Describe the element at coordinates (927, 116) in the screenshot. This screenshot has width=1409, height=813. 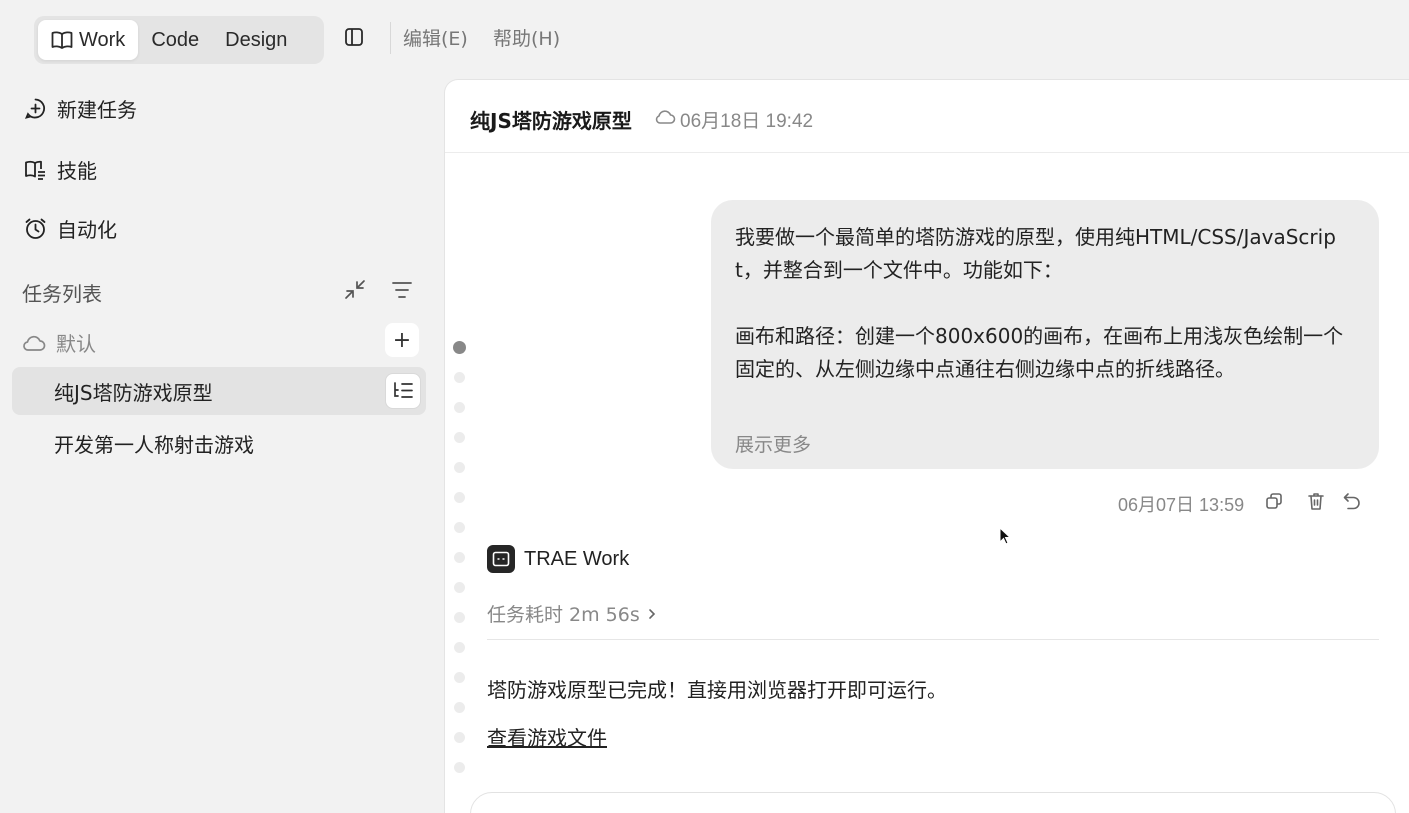
I see `chat-header: 纯JS塔防游戏原型 06月18日 19:42` at that location.